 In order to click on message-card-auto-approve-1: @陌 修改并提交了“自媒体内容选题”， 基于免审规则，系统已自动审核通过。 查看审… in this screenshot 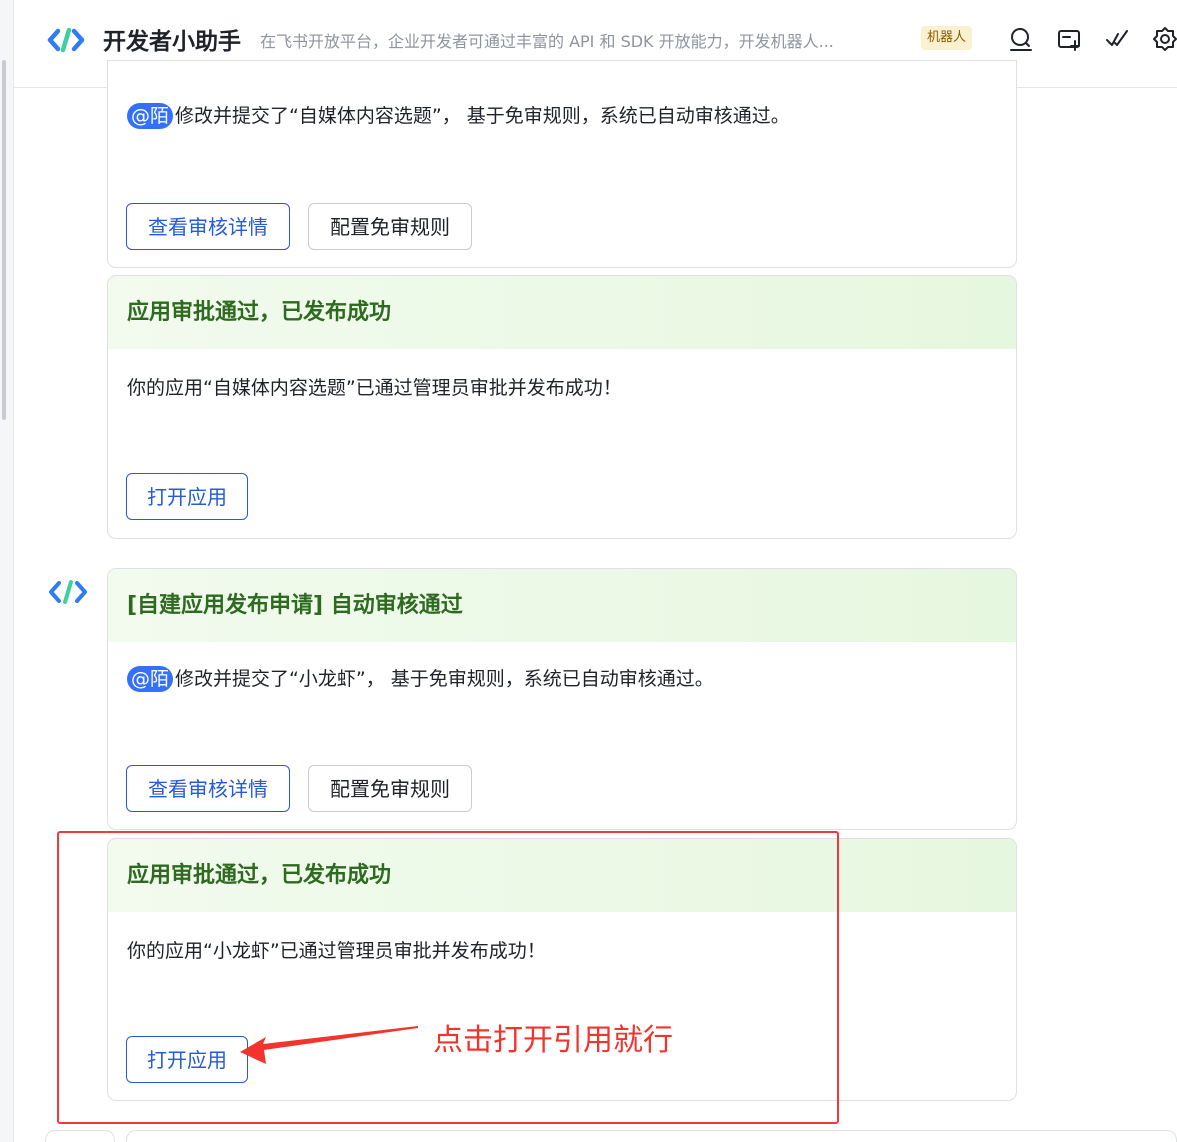, I will do `click(562, 164)`.